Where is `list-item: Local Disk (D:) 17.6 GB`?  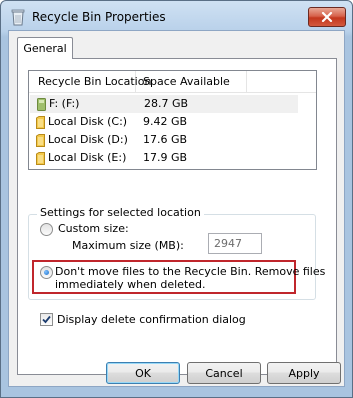
list-item: Local Disk (D:) 17.6 GB is located at coordinates (172, 140).